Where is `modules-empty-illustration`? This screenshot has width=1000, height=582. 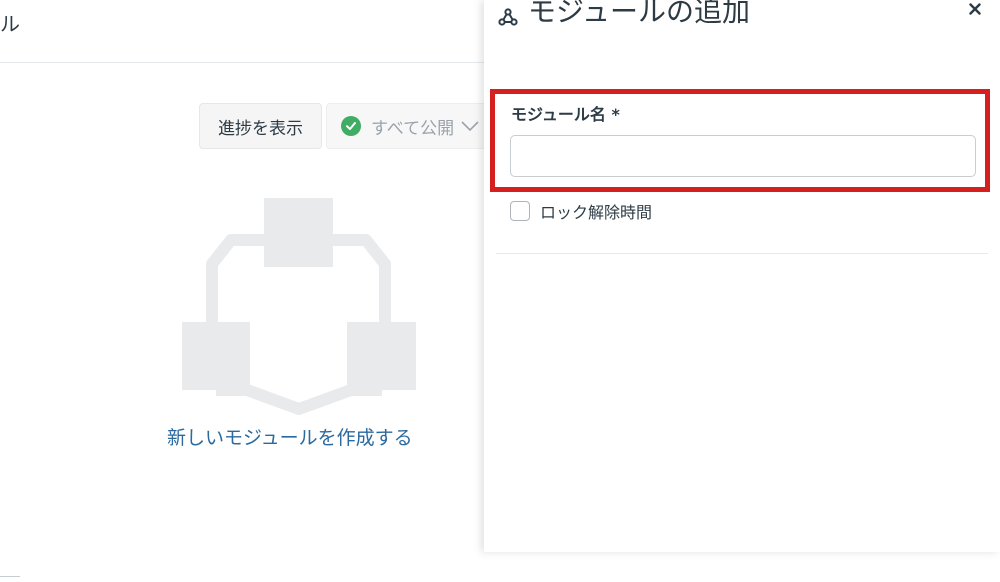
modules-empty-illustration is located at coordinates (299, 307).